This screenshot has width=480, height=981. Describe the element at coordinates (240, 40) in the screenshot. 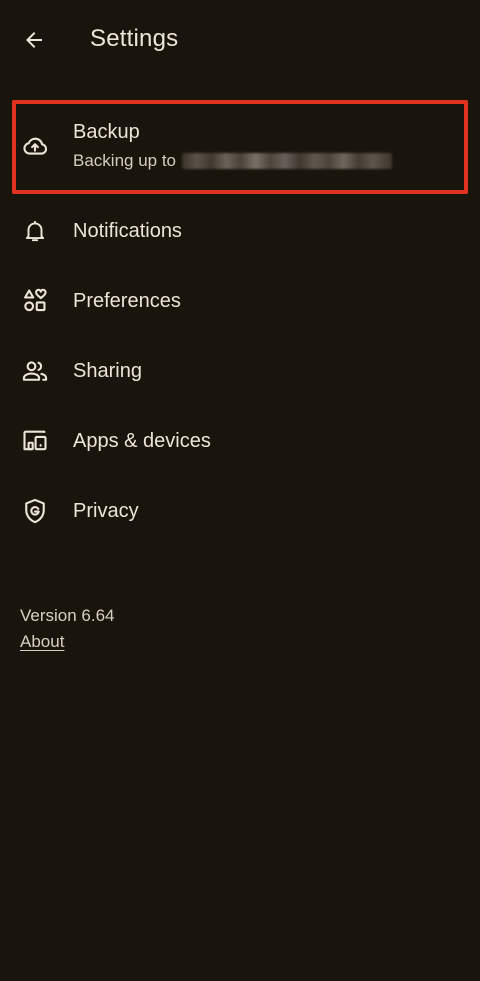

I see `top-app-bar: Settings` at that location.